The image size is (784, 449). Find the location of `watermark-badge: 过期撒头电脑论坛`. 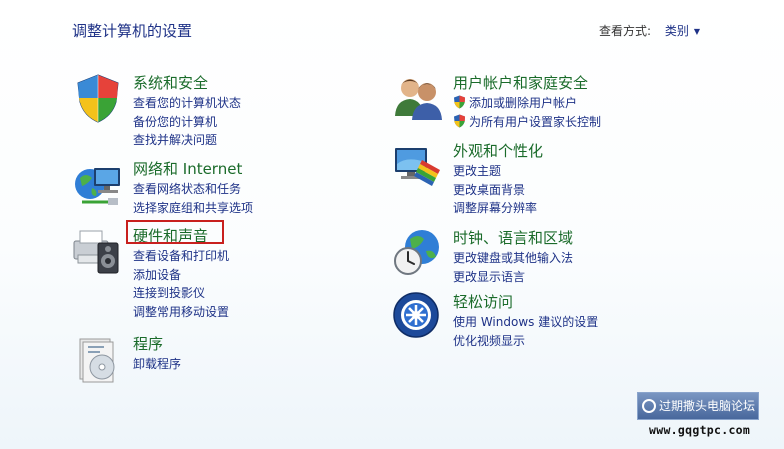

watermark-badge: 过期撒头电脑论坛 is located at coordinates (698, 406).